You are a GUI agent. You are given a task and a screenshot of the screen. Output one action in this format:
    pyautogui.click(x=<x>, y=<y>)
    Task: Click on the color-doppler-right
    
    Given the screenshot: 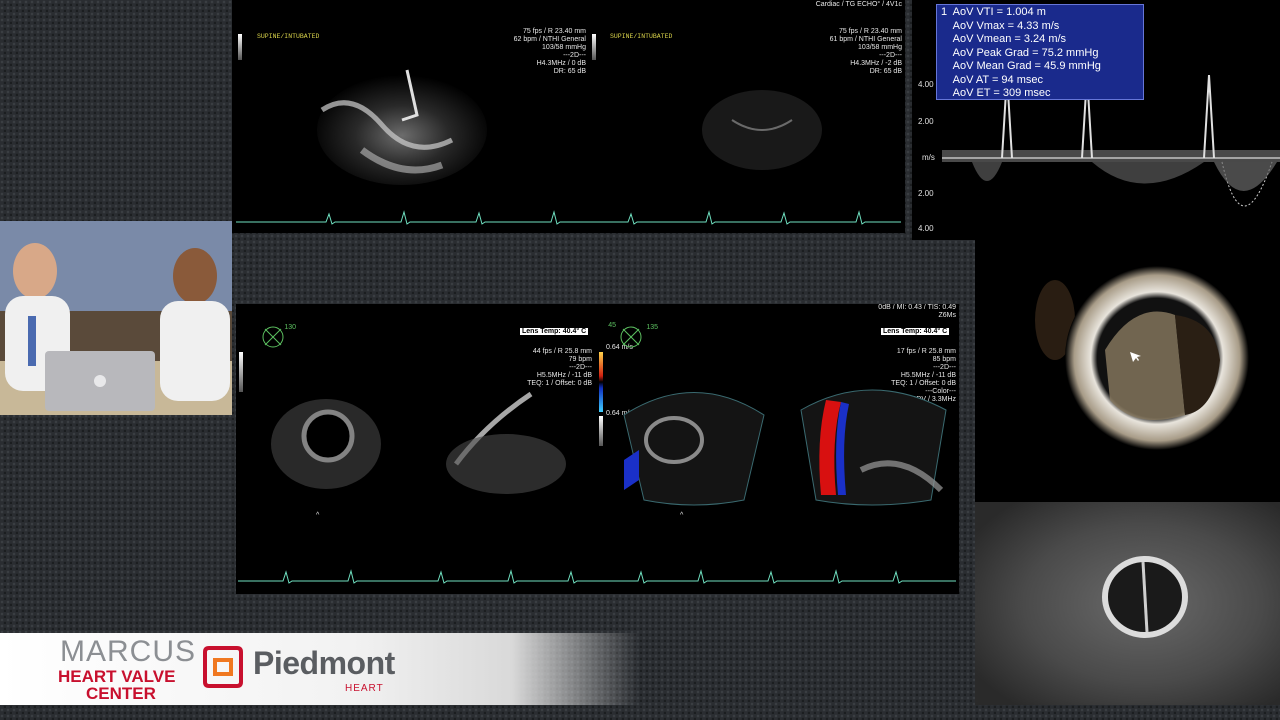 What is the action you would take?
    pyautogui.click(x=873, y=447)
    